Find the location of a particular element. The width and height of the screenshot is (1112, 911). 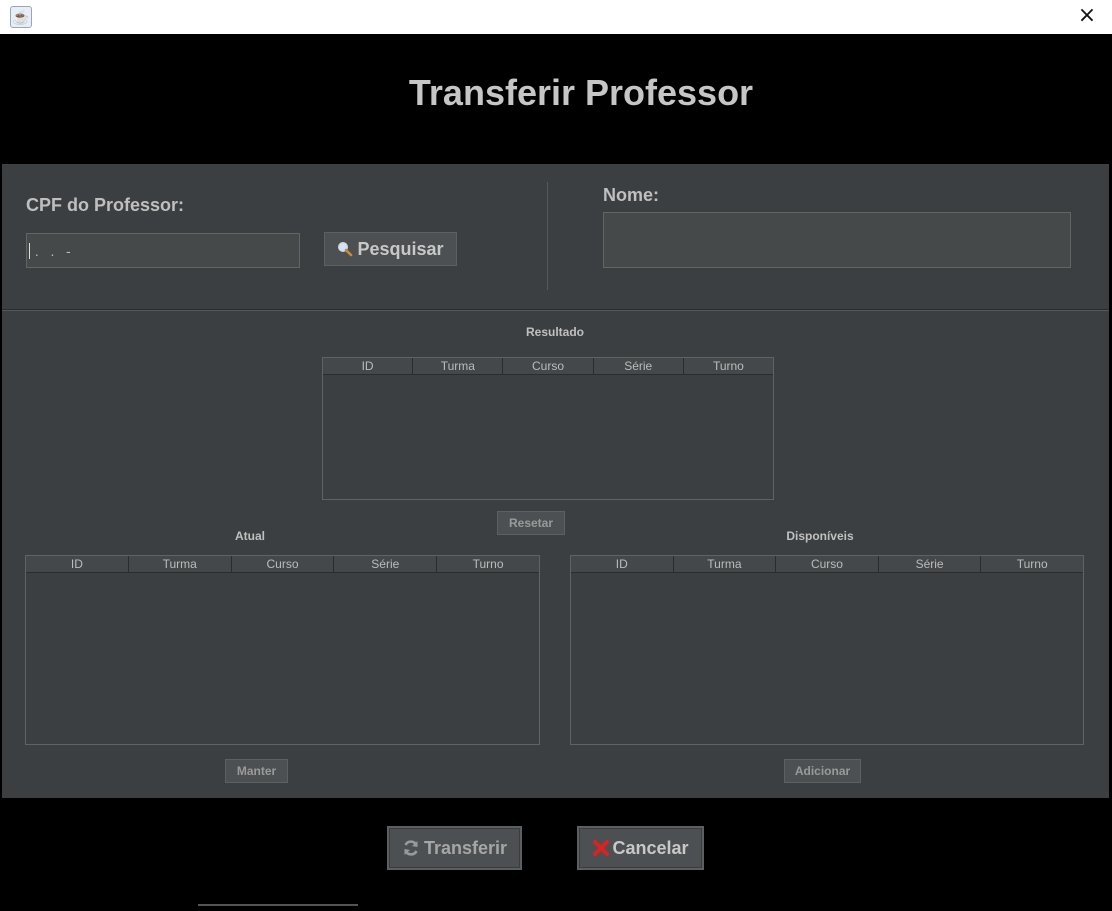

text-caret is located at coordinates (29, 251).